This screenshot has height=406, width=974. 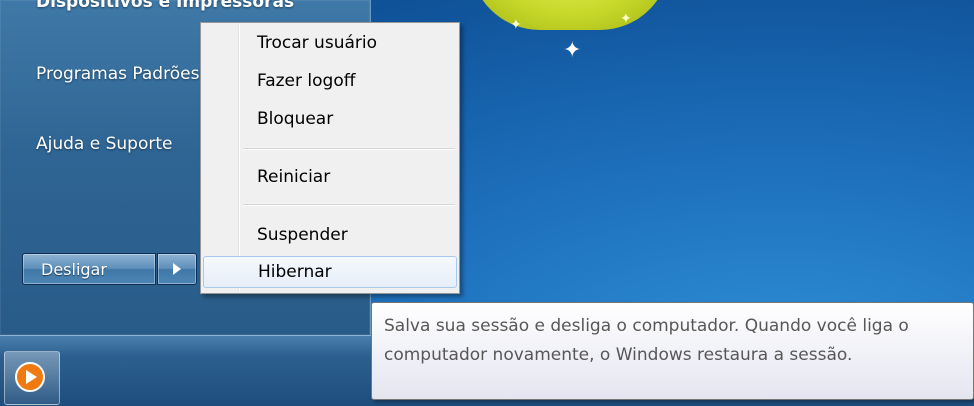 I want to click on taskbar-button-media-player, so click(x=32, y=378).